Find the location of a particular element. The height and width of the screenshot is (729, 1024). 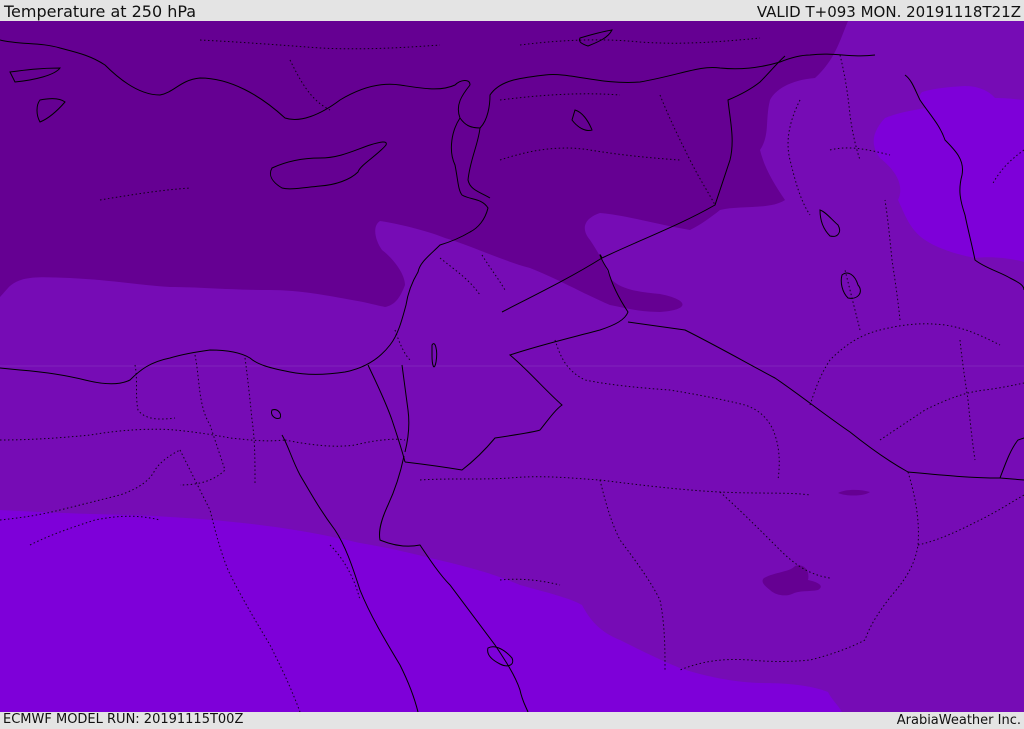

model-run: ECMWF MODEL RUN: 20191115T00Z is located at coordinates (123, 719).